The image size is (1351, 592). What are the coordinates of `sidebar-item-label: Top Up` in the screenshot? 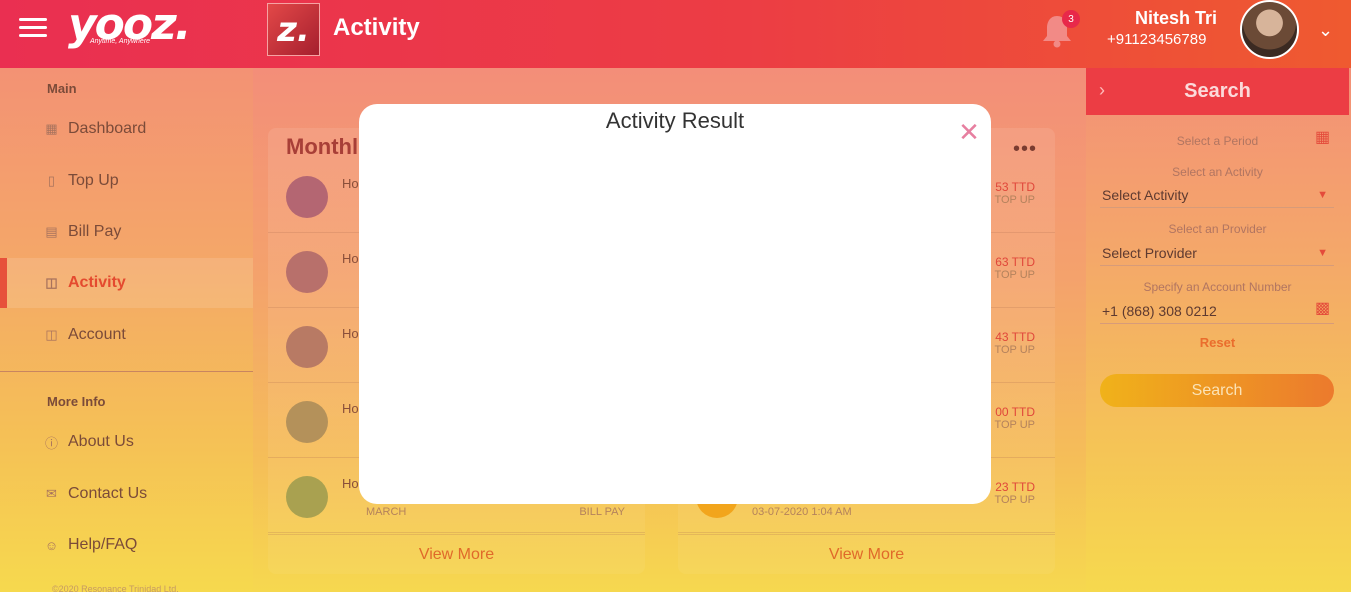 It's located at (93, 180).